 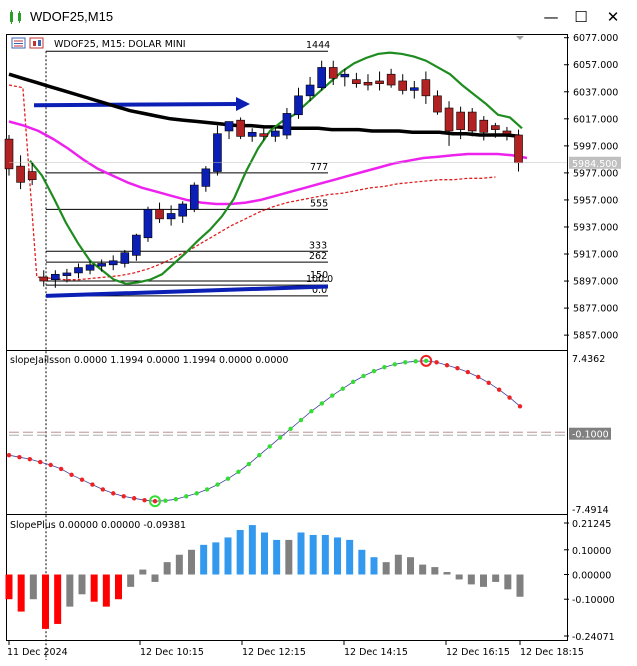 I want to click on slope-plus-panel, so click(x=264, y=577).